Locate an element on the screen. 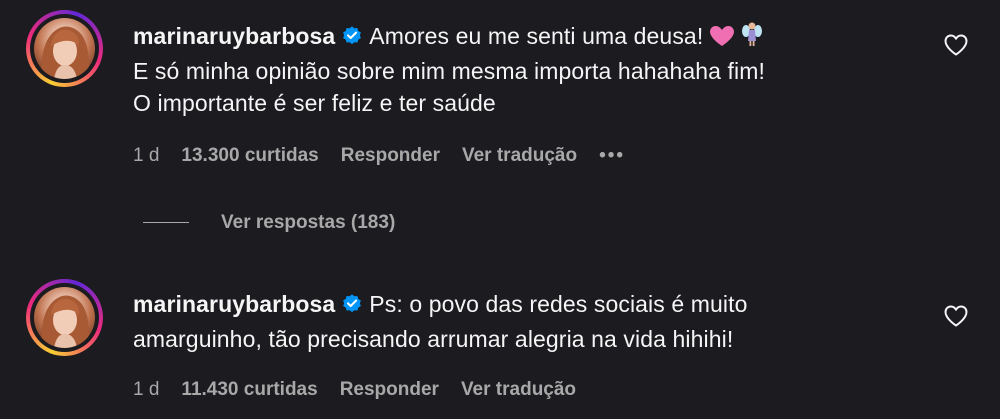 The height and width of the screenshot is (419, 1000). likes-count: 11.430 curtidas is located at coordinates (249, 390).